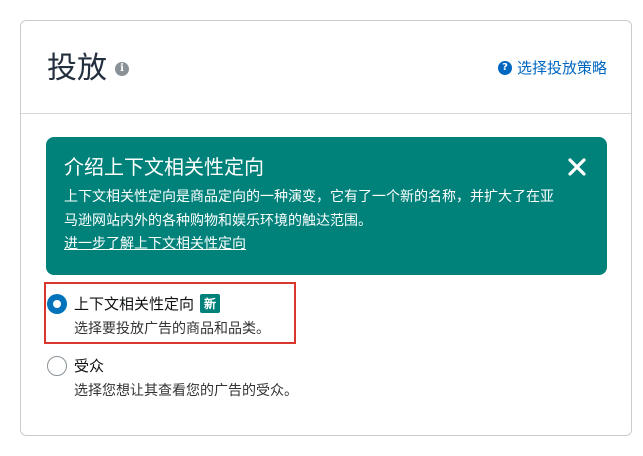 The image size is (643, 456). What do you see at coordinates (172, 377) in the screenshot?
I see `option-audience: 受众 选择您想让其查看您的广告的受众。` at bounding box center [172, 377].